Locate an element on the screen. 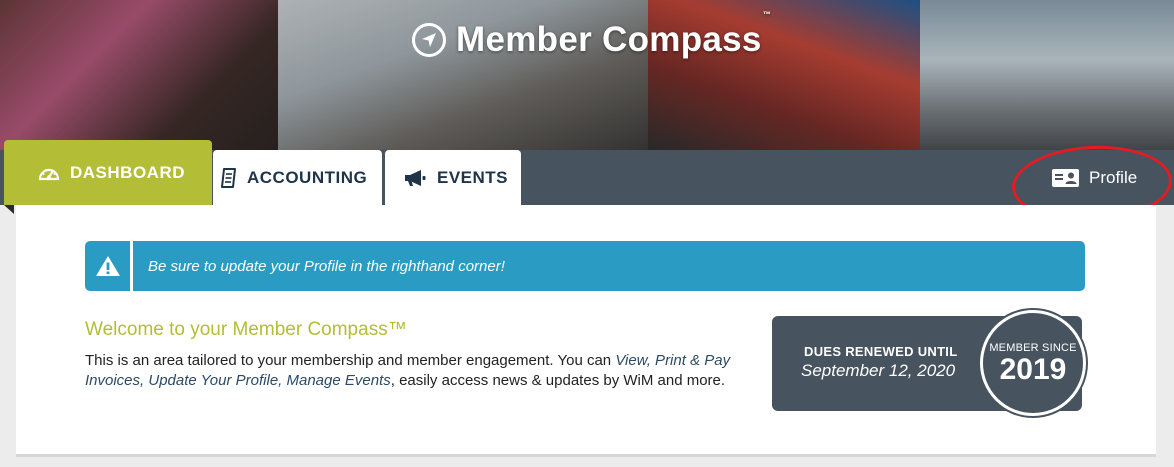 The image size is (1174, 467). brand-logo: Member Compass™ is located at coordinates (591, 36).